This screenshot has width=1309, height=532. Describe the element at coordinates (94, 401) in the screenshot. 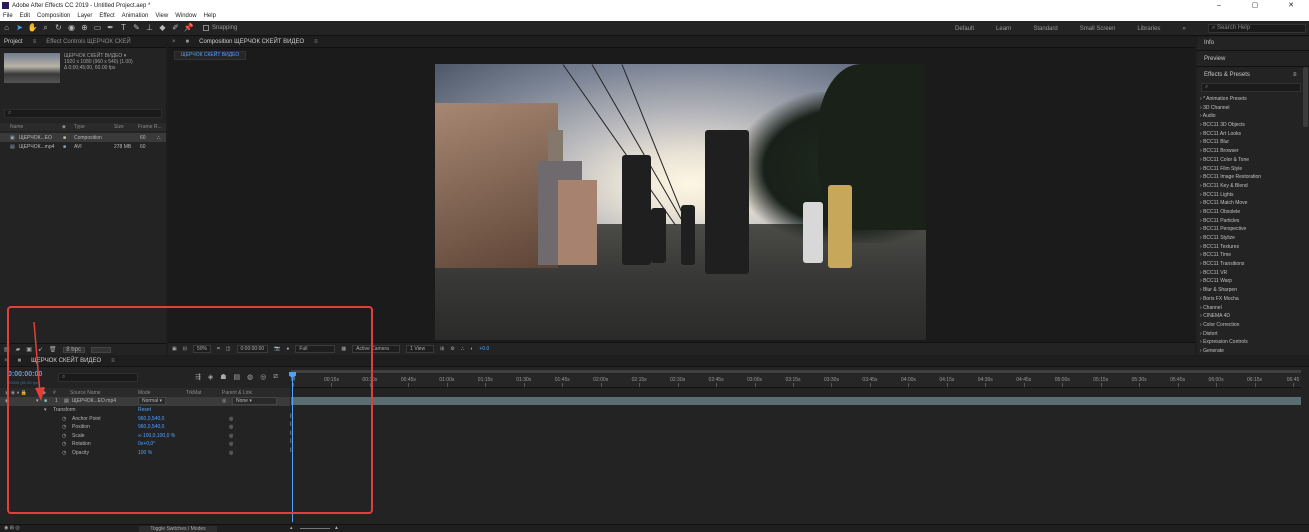

I see `layer-name: ЩЕРЧОК...ЕО.mp4` at that location.